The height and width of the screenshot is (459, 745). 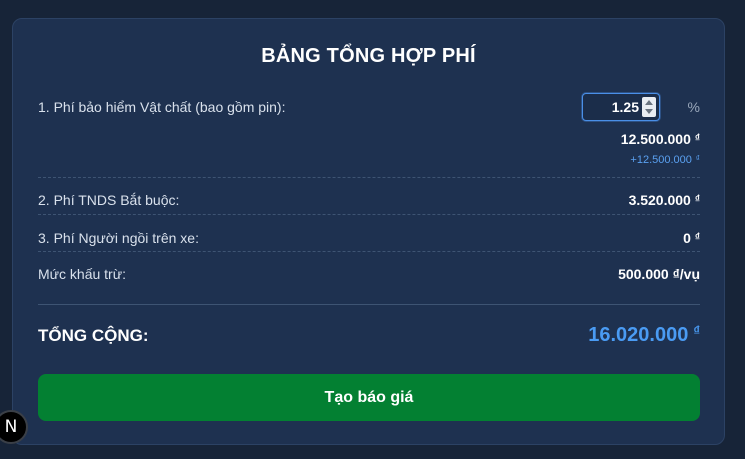 What do you see at coordinates (162, 107) in the screenshot?
I see `row-vat-chat-label: 1. Phí bảo hiểm Vật chất (bao gồm pin):` at bounding box center [162, 107].